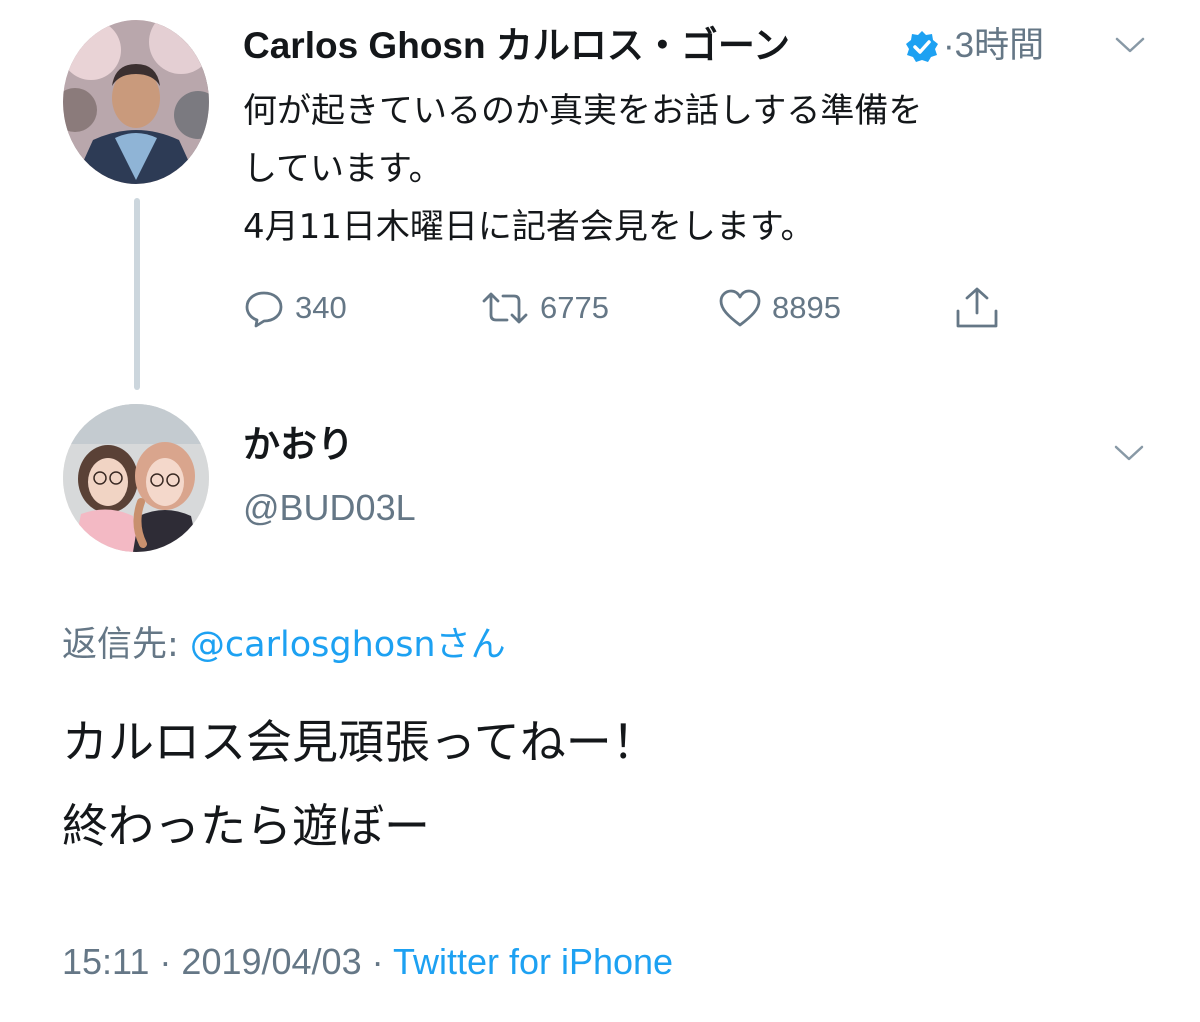 The height and width of the screenshot is (1022, 1200). What do you see at coordinates (922, 47) in the screenshot?
I see `verified-badge-icon` at bounding box center [922, 47].